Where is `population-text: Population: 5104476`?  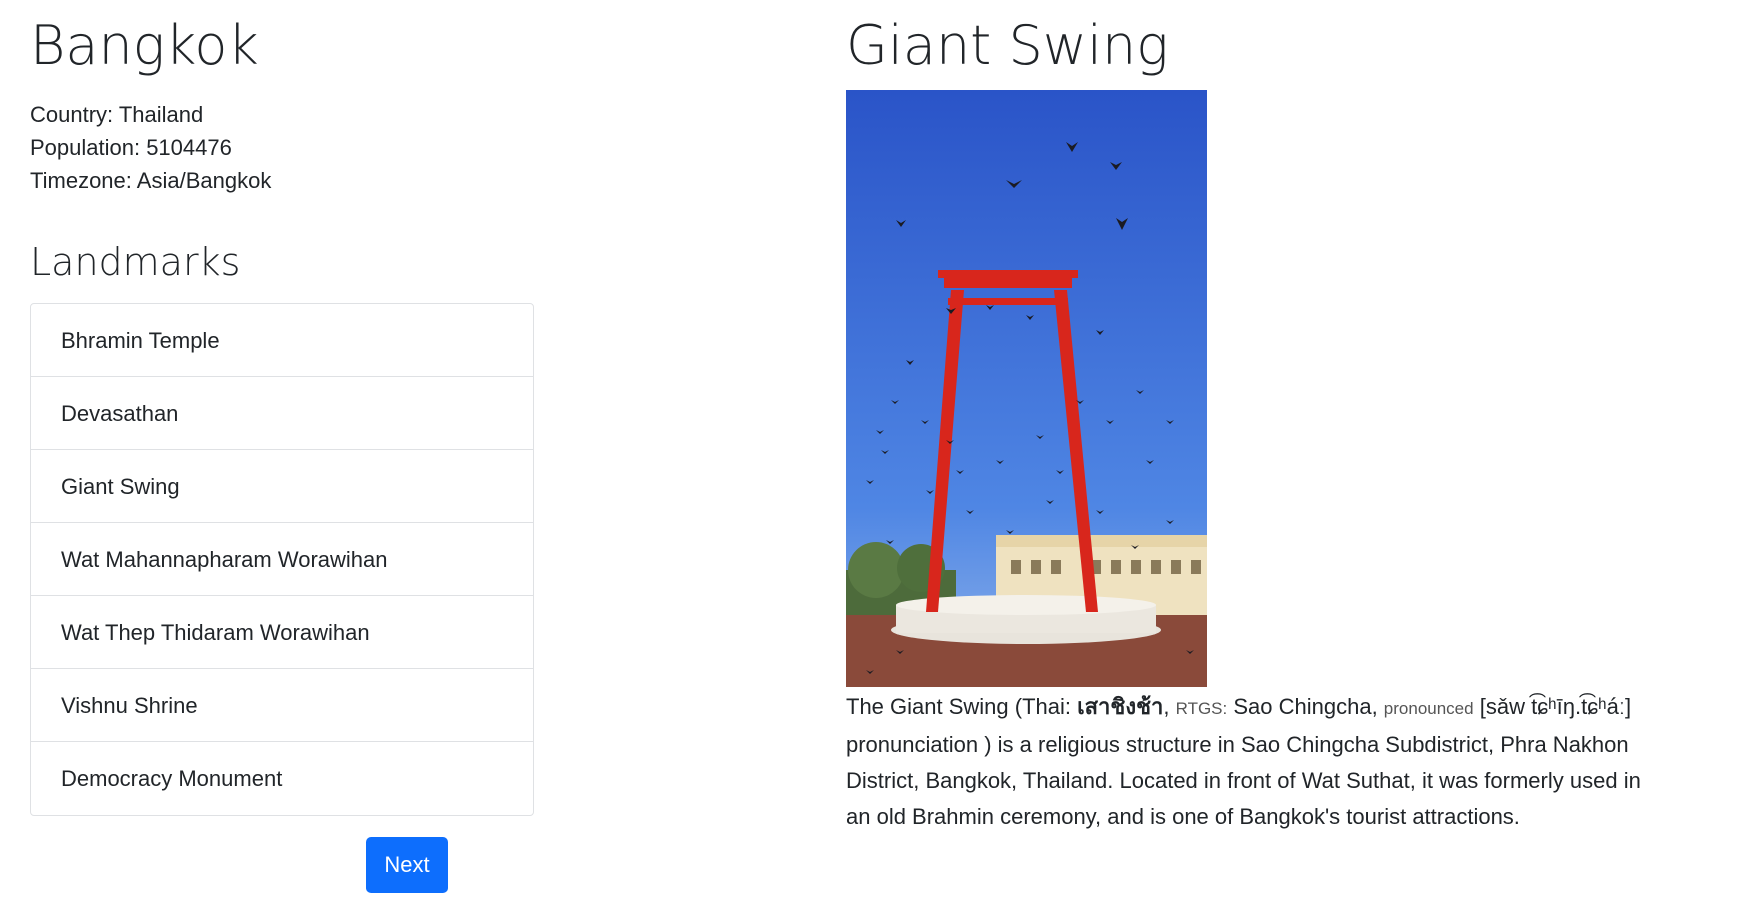
population-text: Population: 5104476 is located at coordinates (131, 147).